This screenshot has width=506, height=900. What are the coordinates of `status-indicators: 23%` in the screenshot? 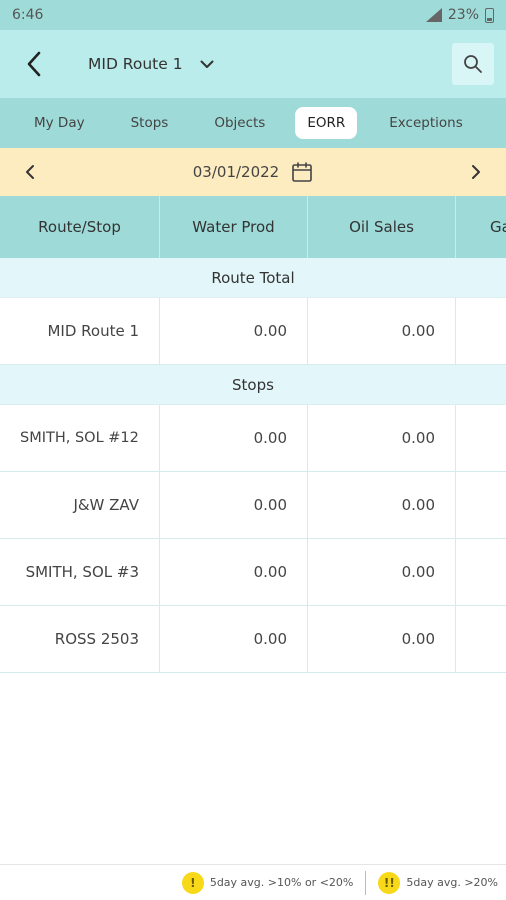 It's located at (459, 15).